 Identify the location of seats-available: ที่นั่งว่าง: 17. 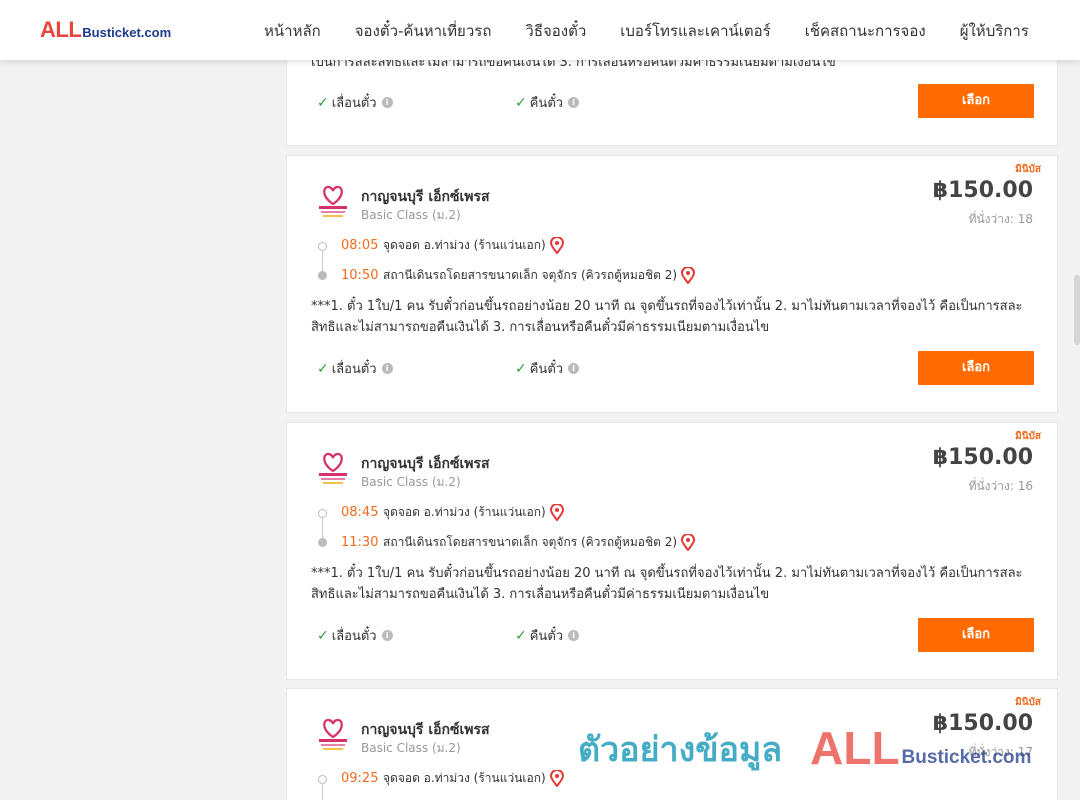
(1000, 752).